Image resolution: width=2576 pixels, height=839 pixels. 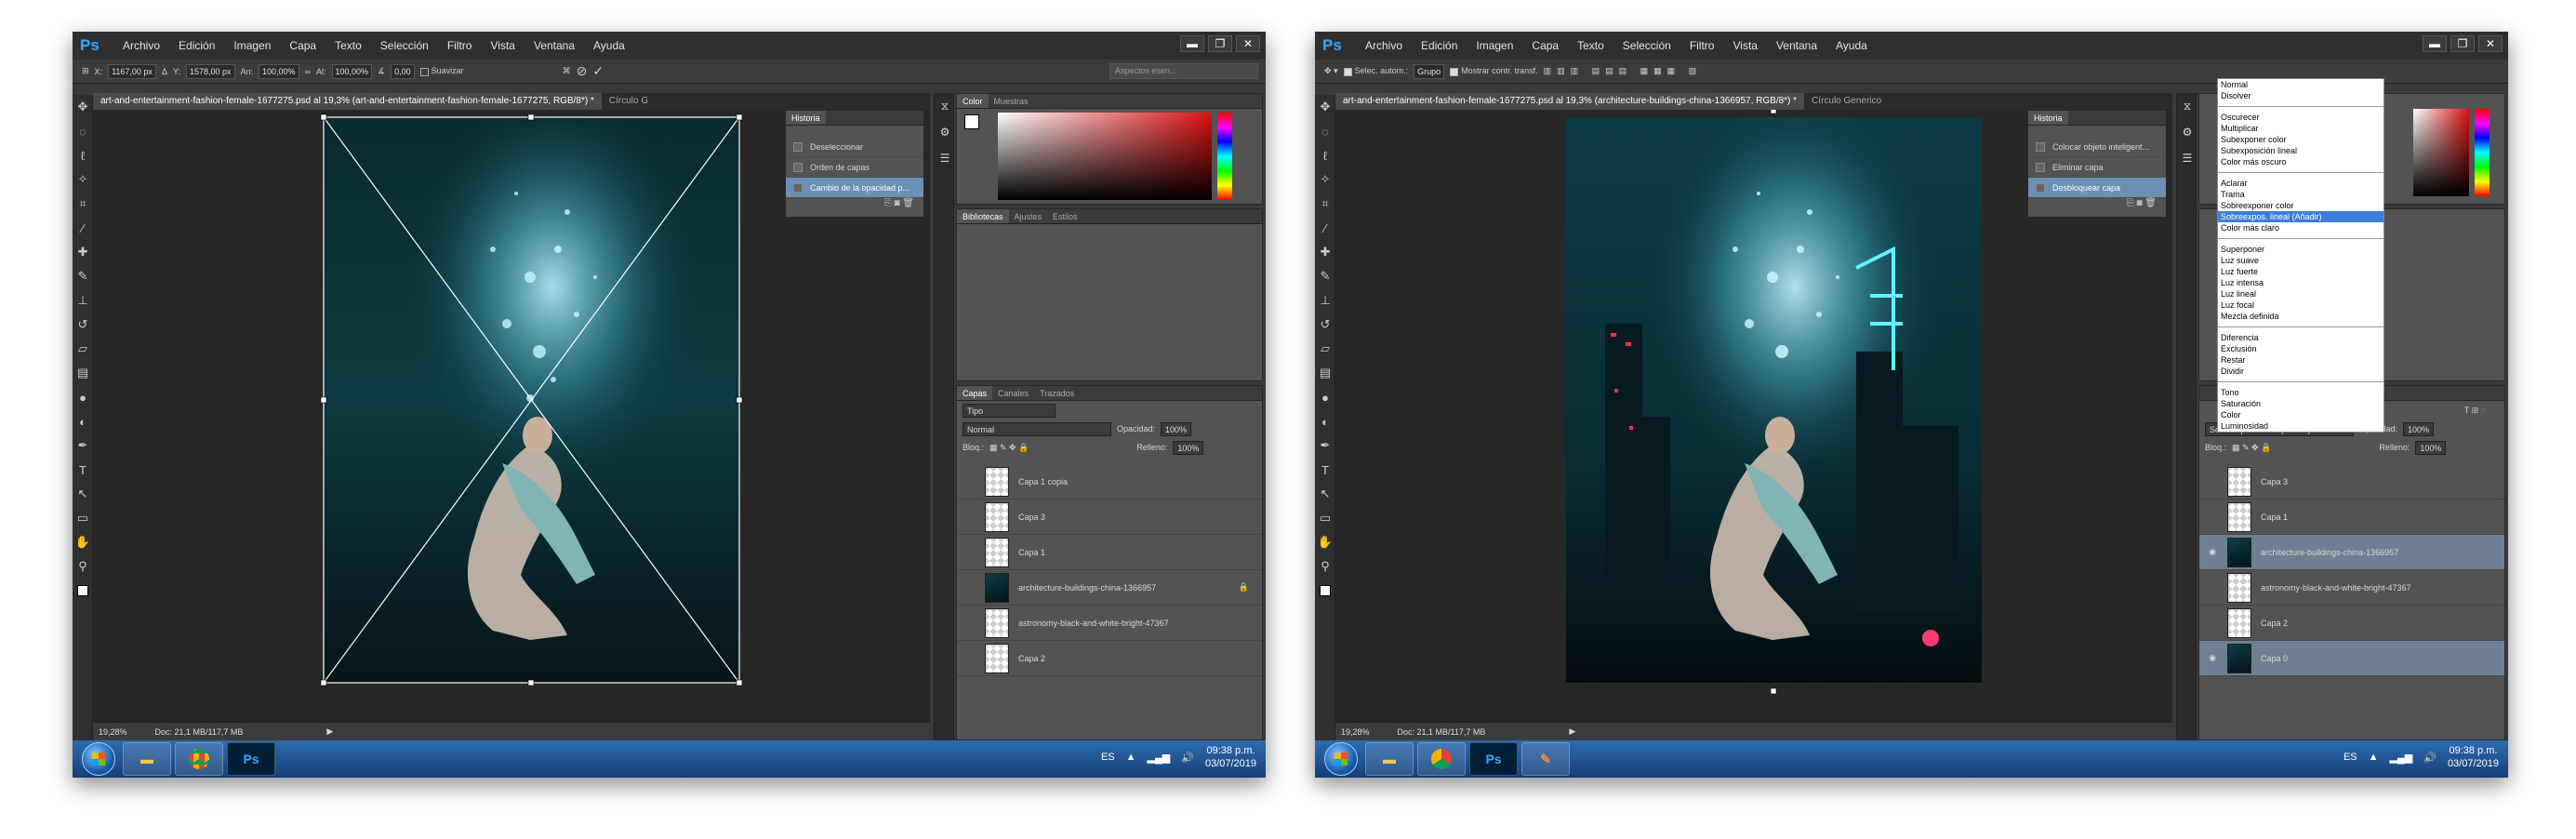 What do you see at coordinates (1057, 393) in the screenshot?
I see `paths-tab: Trazados` at bounding box center [1057, 393].